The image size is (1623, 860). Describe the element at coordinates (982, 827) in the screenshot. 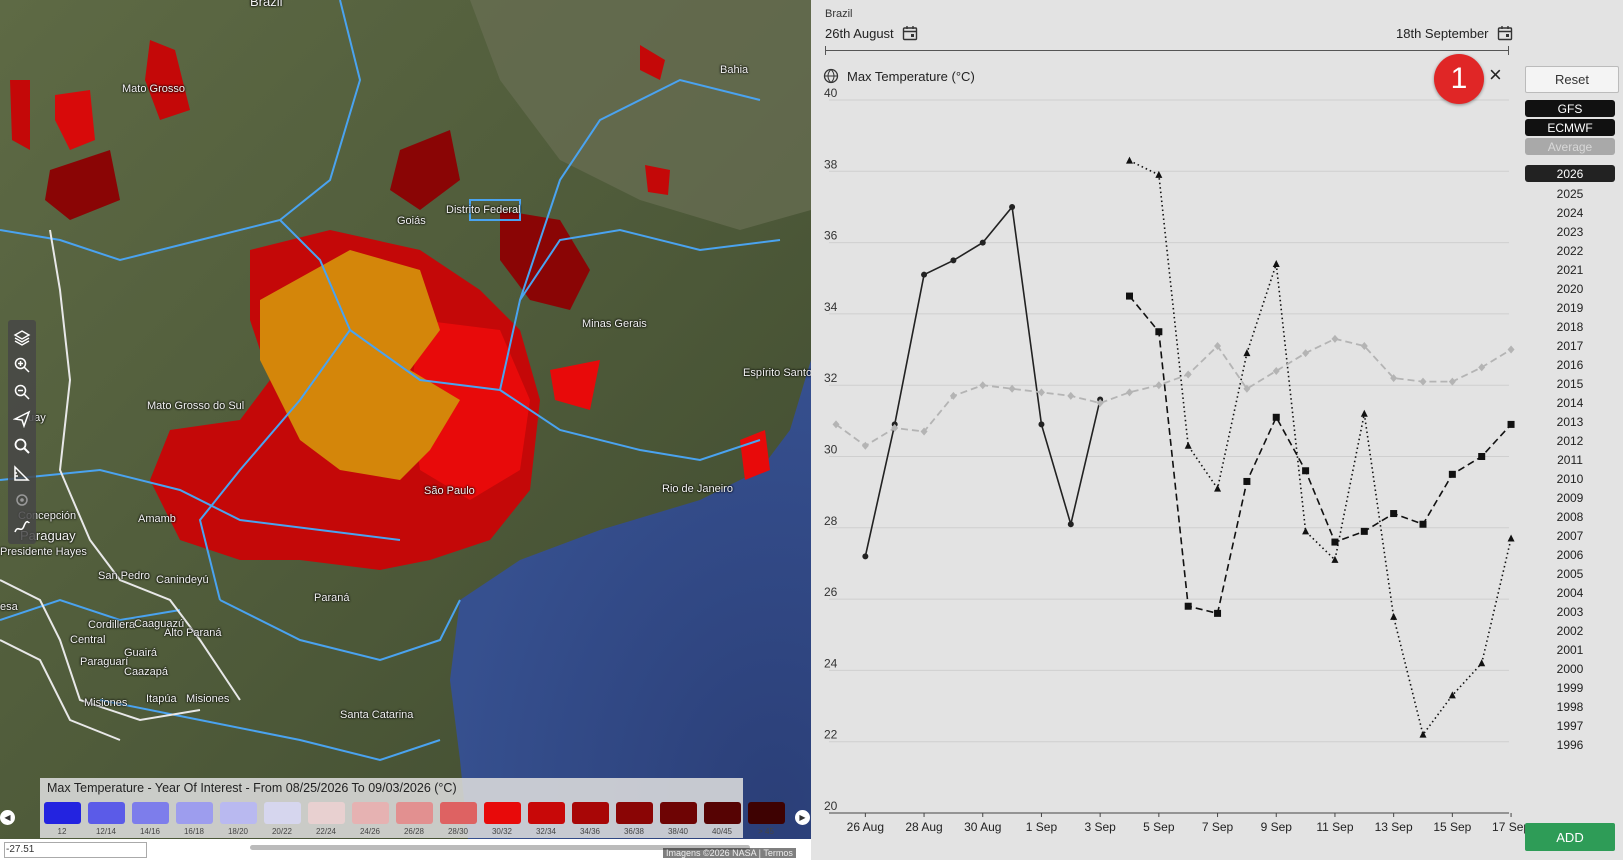

I see `x-tick-label: 30 Aug` at that location.